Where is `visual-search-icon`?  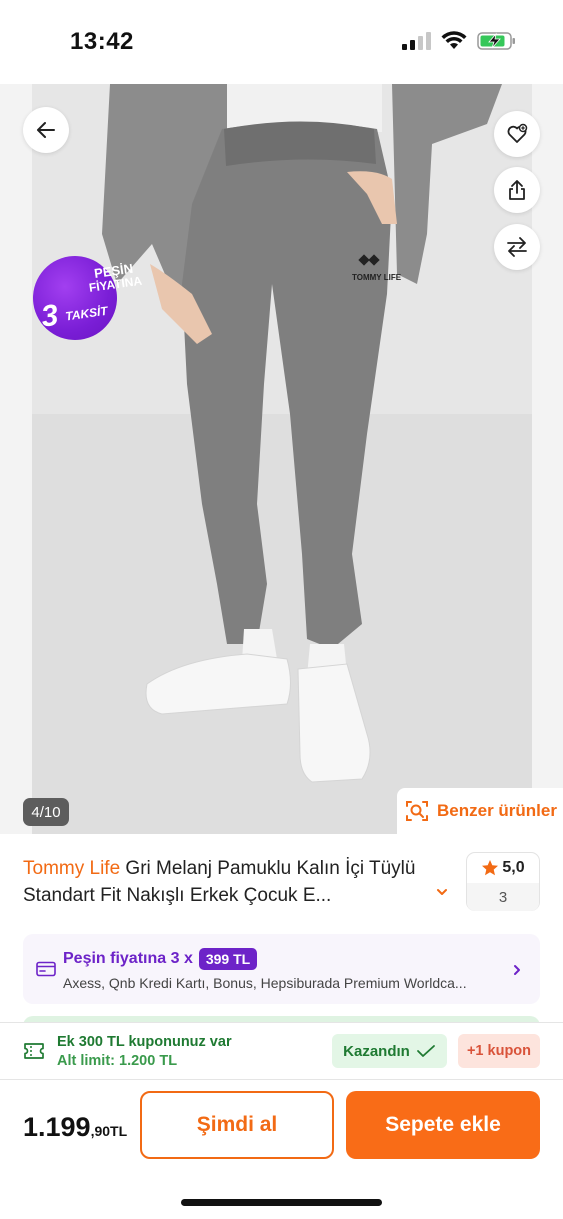
visual-search-icon is located at coordinates (417, 811).